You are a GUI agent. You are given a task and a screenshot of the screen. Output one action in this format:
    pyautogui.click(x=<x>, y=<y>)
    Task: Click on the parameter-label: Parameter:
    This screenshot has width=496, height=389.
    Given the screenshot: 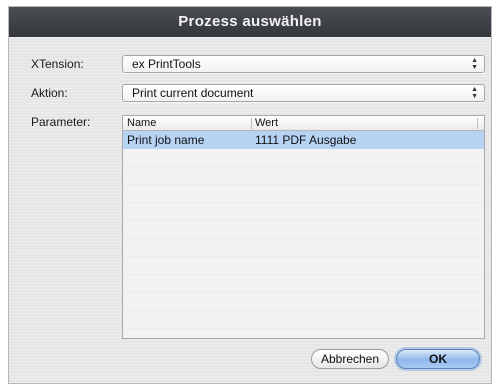 What is the action you would take?
    pyautogui.click(x=61, y=122)
    